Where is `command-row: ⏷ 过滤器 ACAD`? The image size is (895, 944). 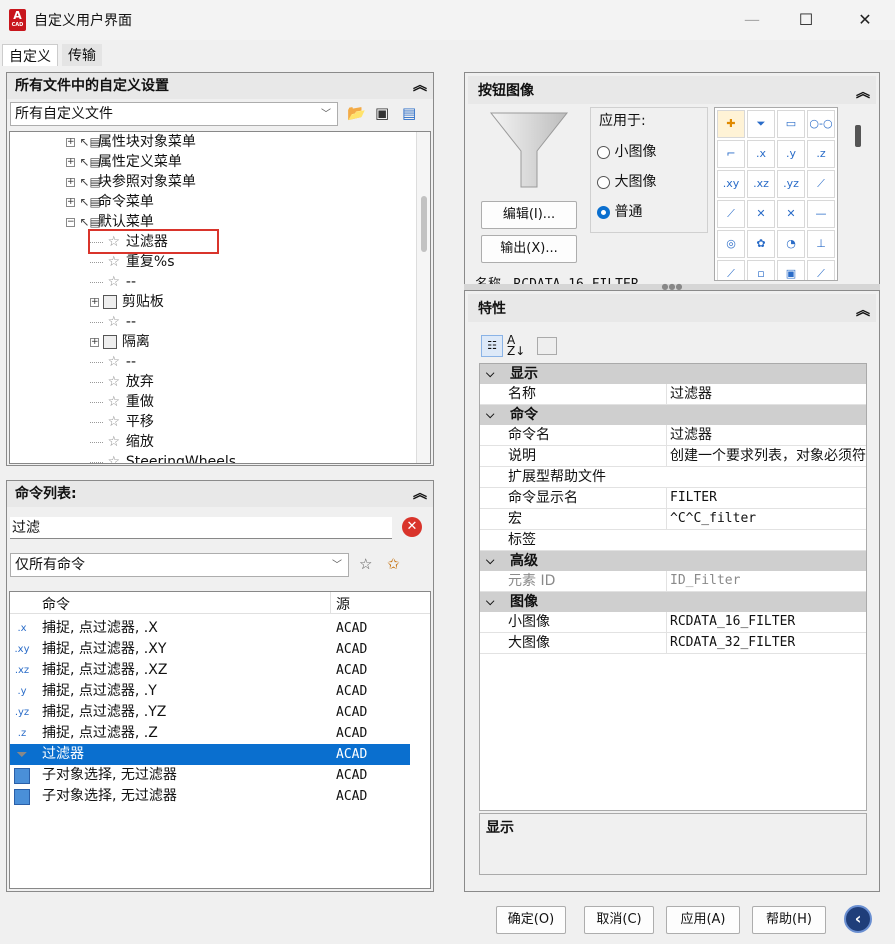
command-row: ⏷ 过滤器 ACAD is located at coordinates (210, 754).